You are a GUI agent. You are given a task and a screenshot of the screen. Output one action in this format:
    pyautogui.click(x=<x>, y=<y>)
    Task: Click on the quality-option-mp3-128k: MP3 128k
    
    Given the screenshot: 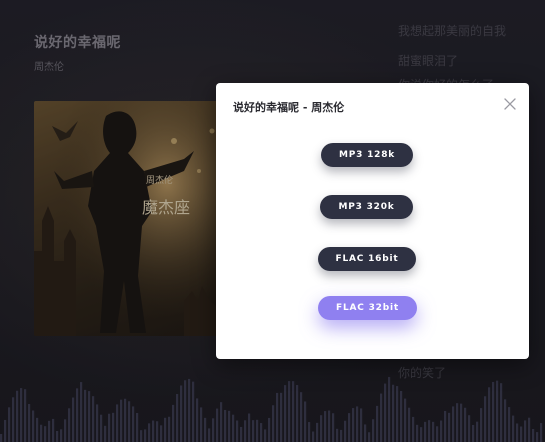 What is the action you would take?
    pyautogui.click(x=367, y=155)
    